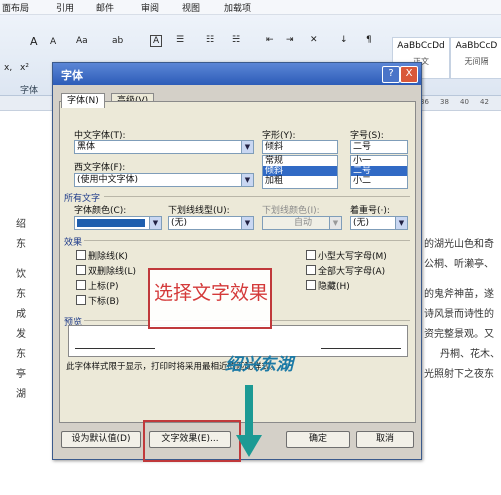 Image resolution: width=501 pixels, height=495 pixels. I want to click on superscript-checkbox: 上标(P), so click(97, 285).